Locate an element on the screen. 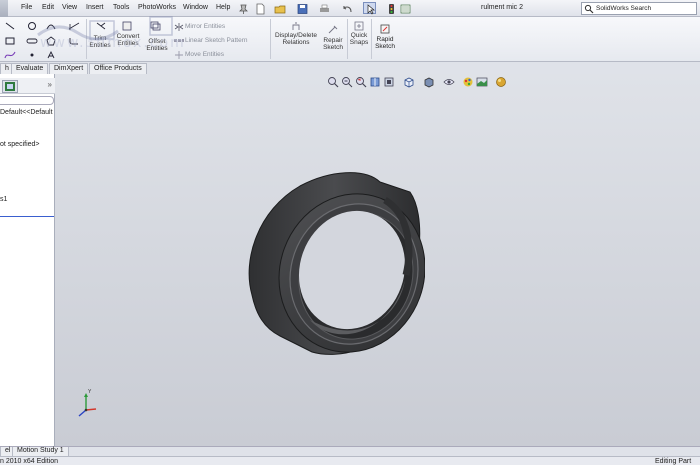 Image resolution: width=700 pixels, height=465 pixels. watermark-text: www.3dmox.com is located at coordinates (113, 43).